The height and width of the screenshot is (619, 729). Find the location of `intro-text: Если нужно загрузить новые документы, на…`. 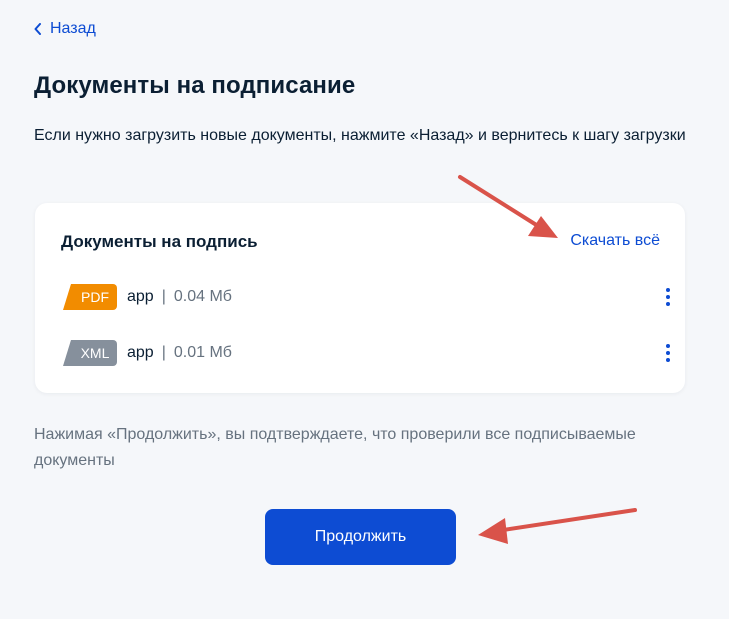

intro-text: Если нужно загрузить новые документы, на… is located at coordinates (360, 135).